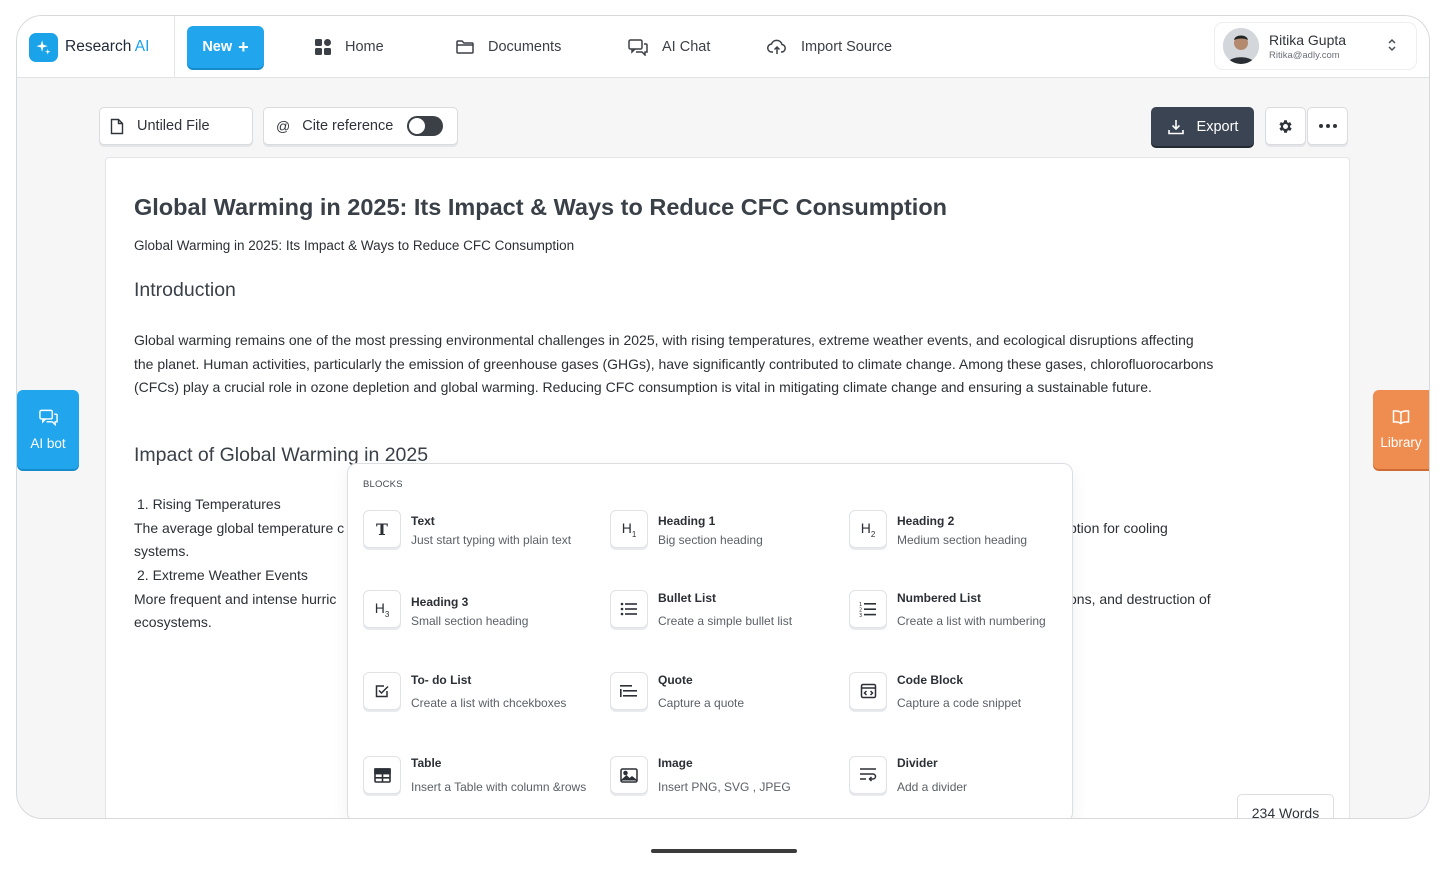 The image size is (1445, 872). What do you see at coordinates (239, 529) in the screenshot?
I see `list-item-1-text: The average global temperature c` at bounding box center [239, 529].